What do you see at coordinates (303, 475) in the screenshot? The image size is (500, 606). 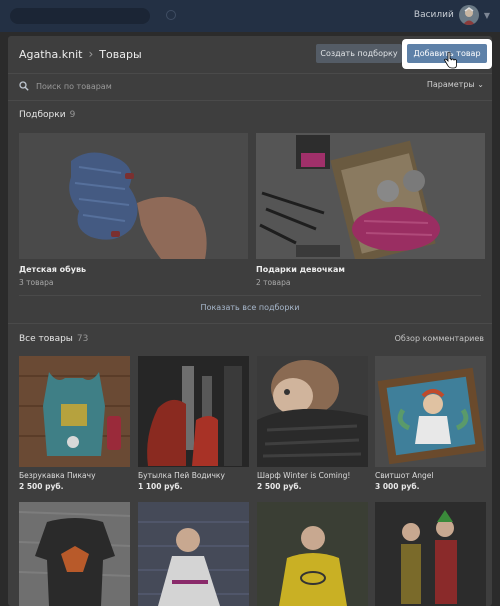 I see `product-name: Шарф Winter is Coming!` at bounding box center [303, 475].